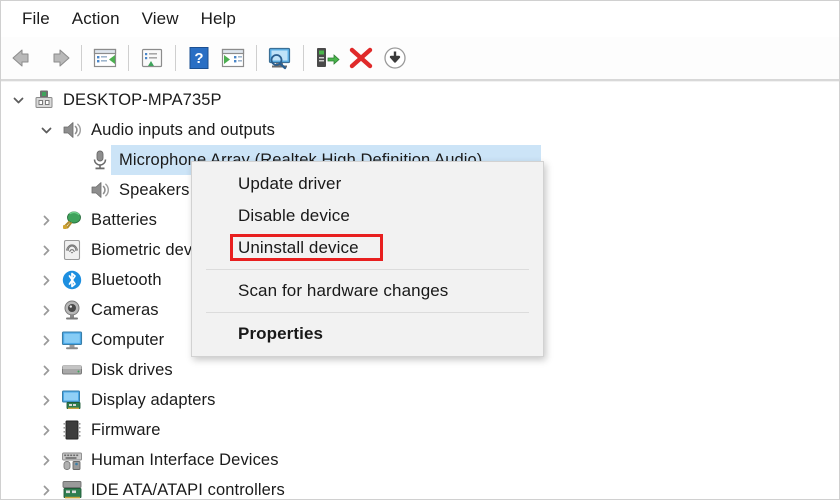 The height and width of the screenshot is (500, 840). Describe the element at coordinates (420, 460) in the screenshot. I see `tree-item-human-interface-devices: Human Interface Devices` at that location.